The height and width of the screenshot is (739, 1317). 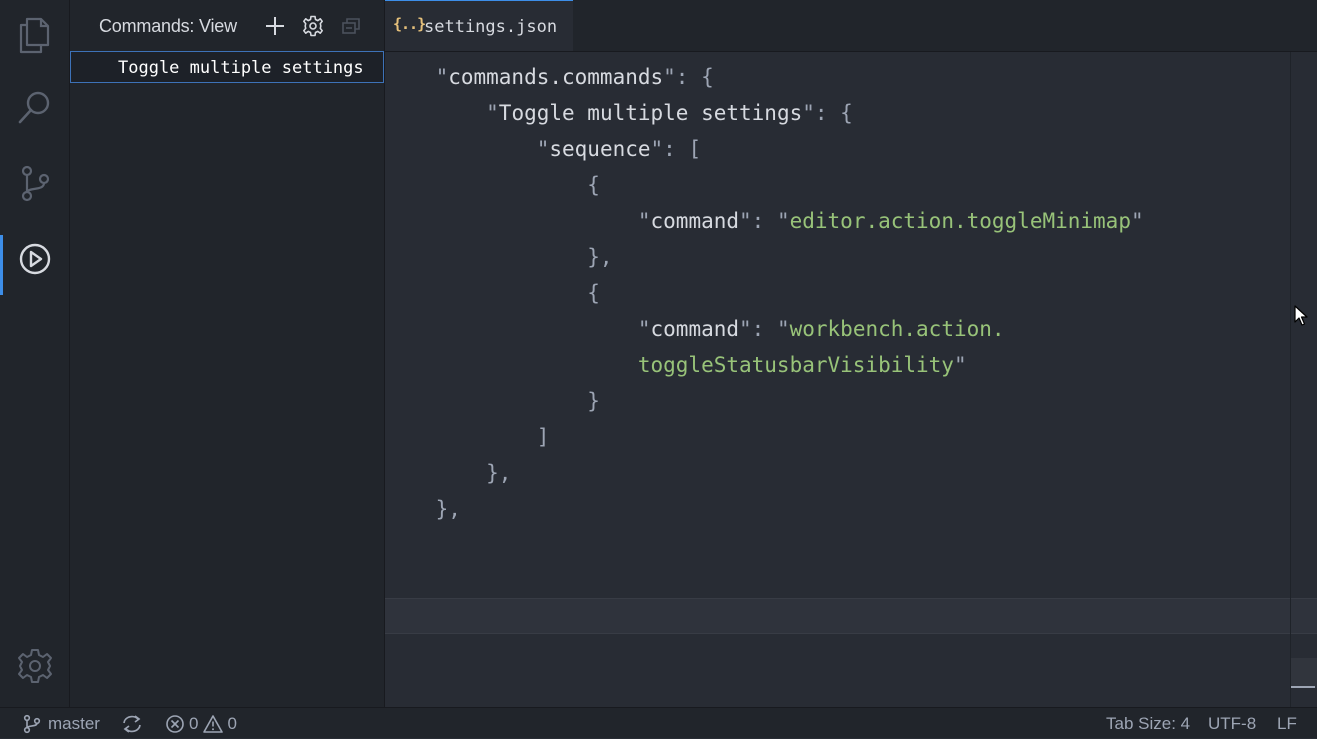 I want to click on sidebar-title: Commands: View, so click(x=168, y=26).